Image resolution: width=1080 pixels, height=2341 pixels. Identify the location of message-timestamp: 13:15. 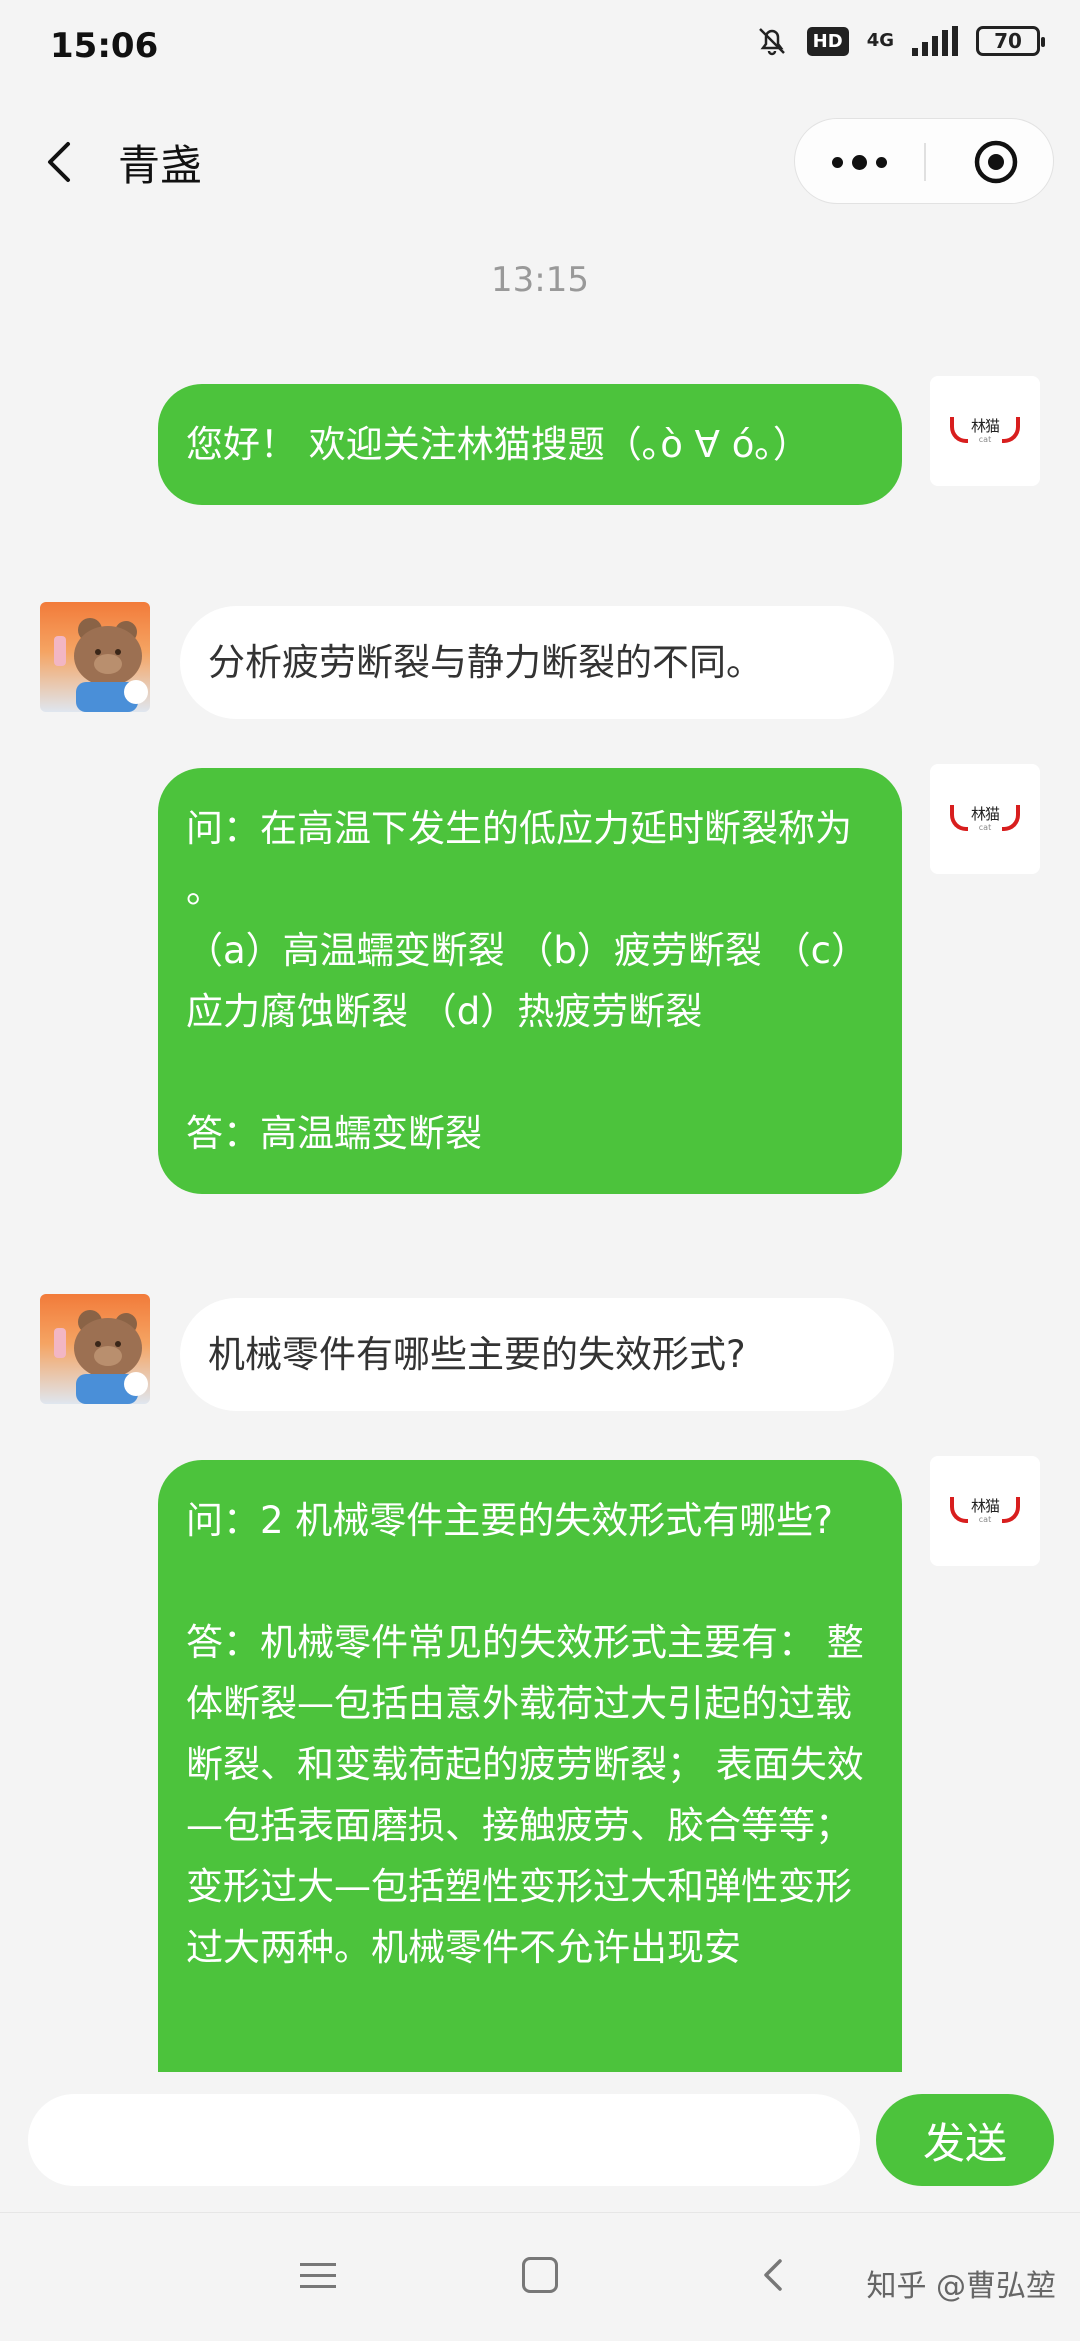
(540, 280).